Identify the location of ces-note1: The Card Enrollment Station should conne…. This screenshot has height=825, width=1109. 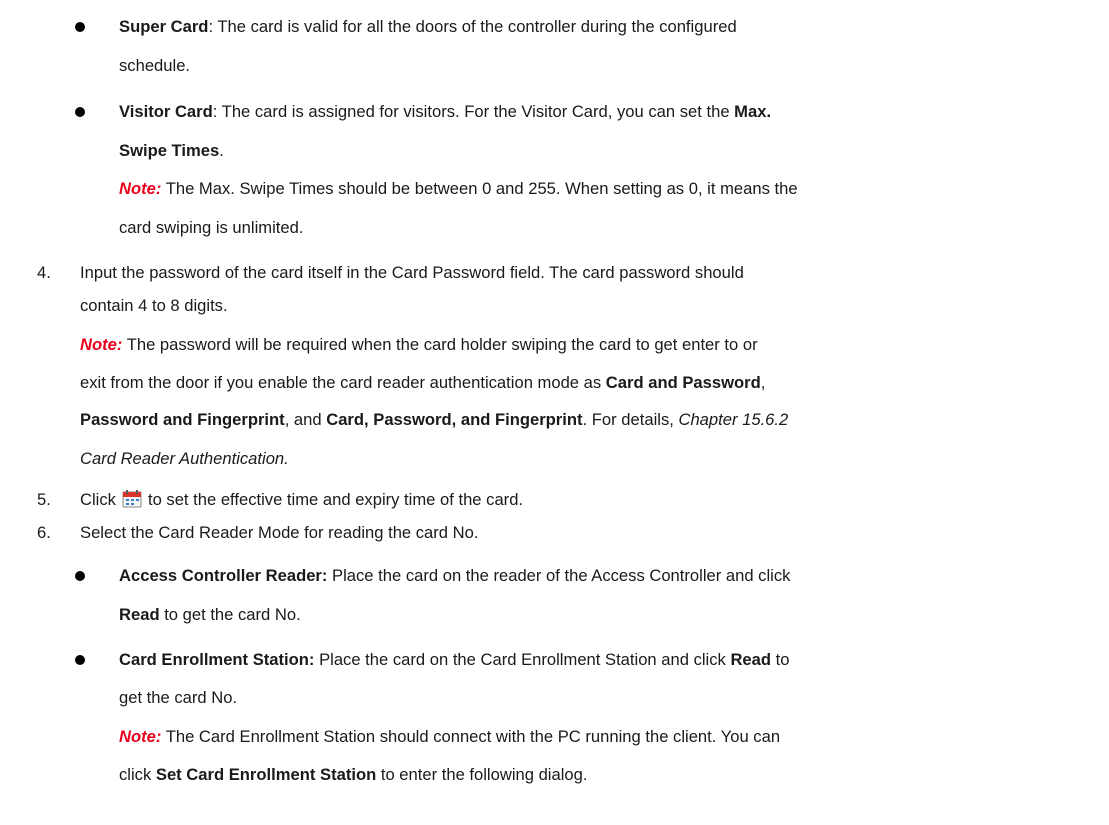
(471, 736).